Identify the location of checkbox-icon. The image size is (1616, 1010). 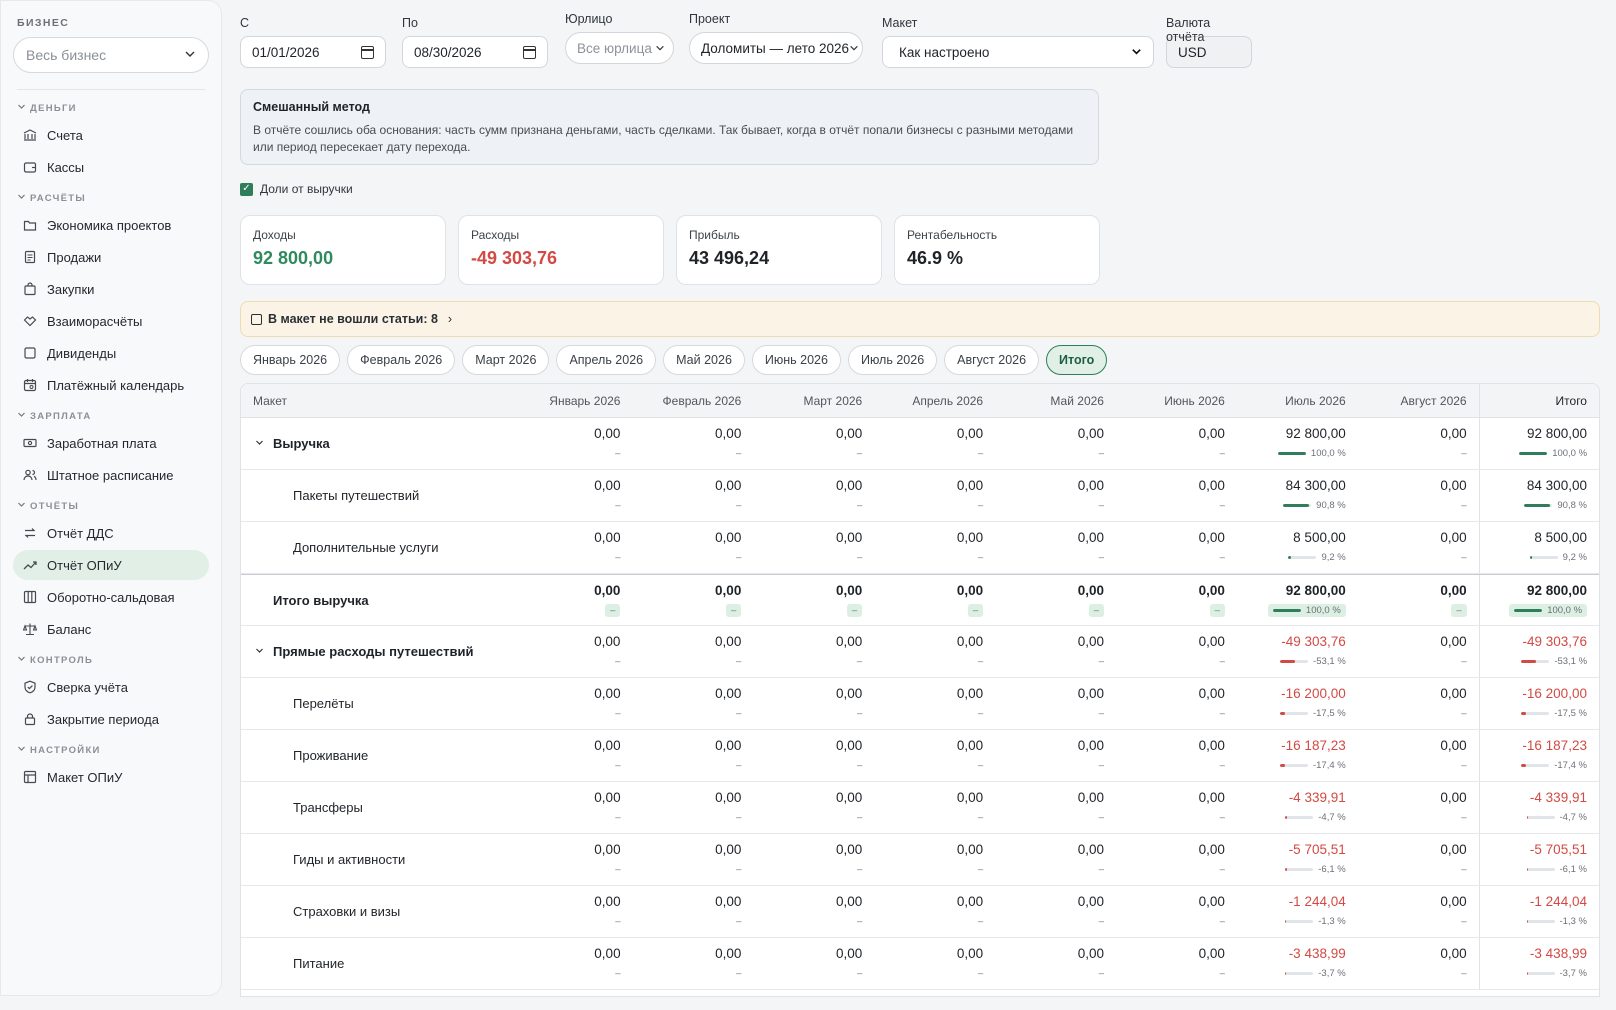
(256, 319).